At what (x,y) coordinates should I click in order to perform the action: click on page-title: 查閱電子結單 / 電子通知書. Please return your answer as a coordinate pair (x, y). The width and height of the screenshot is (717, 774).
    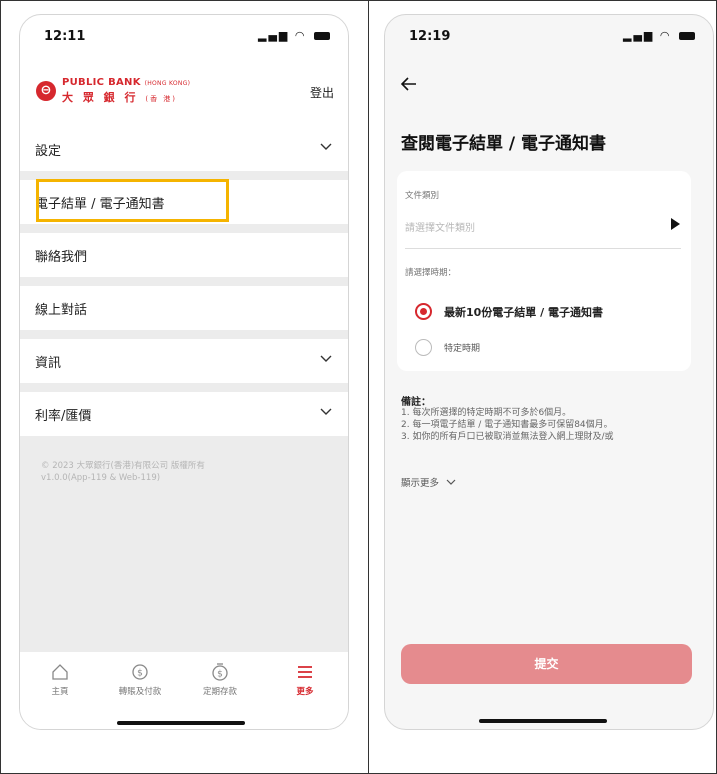
    Looking at the image, I should click on (504, 144).